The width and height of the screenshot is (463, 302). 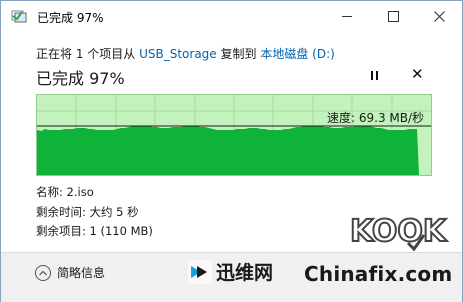 I want to click on xunwei-watermark-text: 迅维网, so click(x=245, y=273).